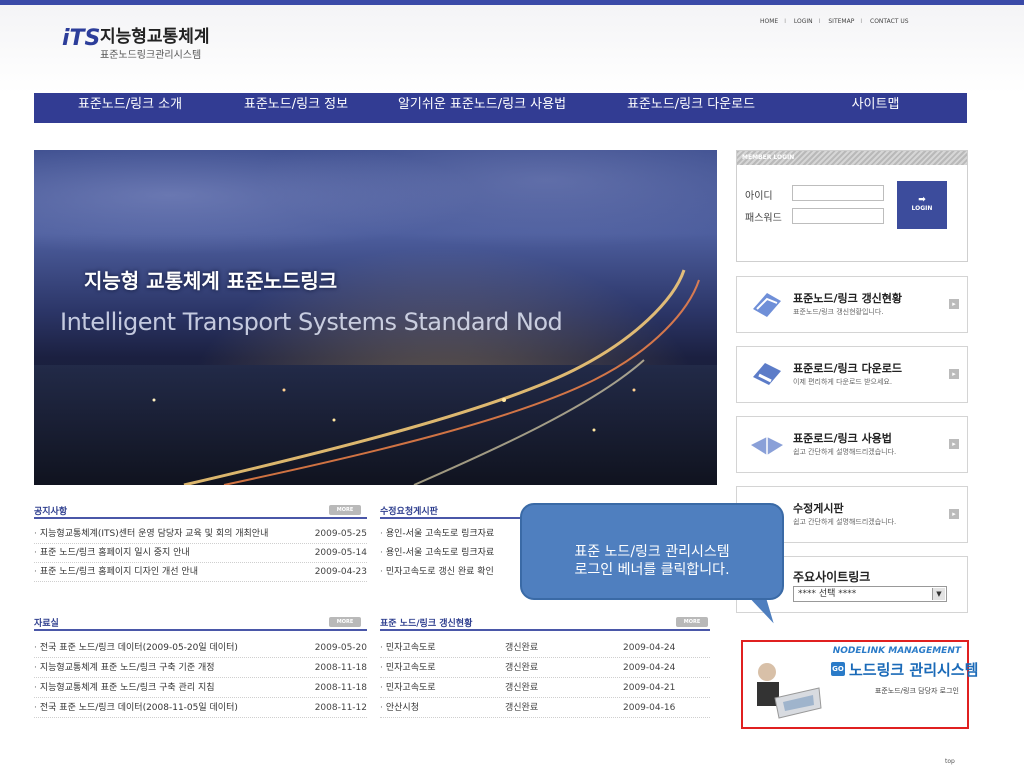  I want to click on notice-link: 지능형교통체계(ITS)센터 운영 담당자 교육 및 회의 개최안내, so click(154, 534).